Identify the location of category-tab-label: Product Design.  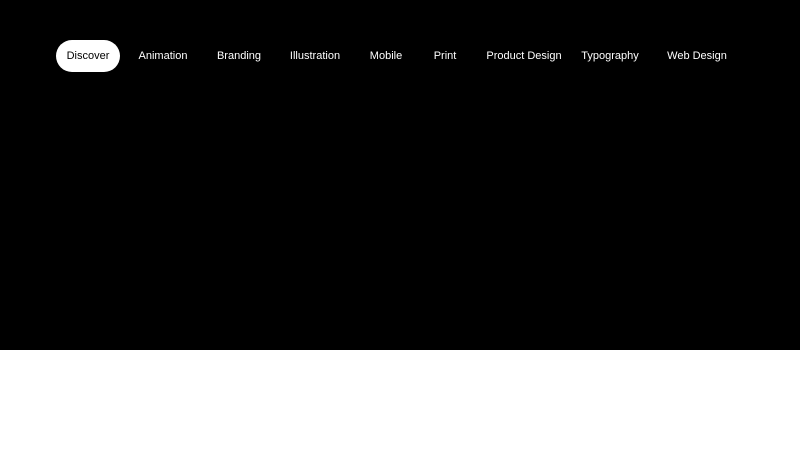
(524, 56).